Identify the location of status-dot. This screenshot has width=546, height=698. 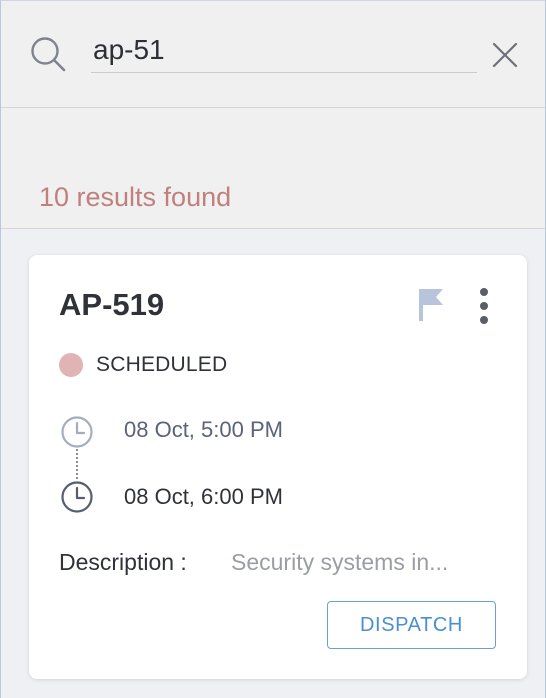
(71, 365).